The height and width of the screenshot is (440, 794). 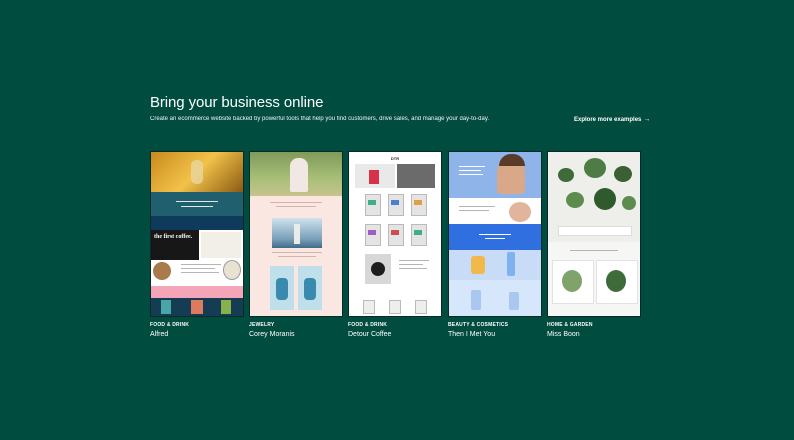 I want to click on explore-more-link: Explore more examples →, so click(x=612, y=119).